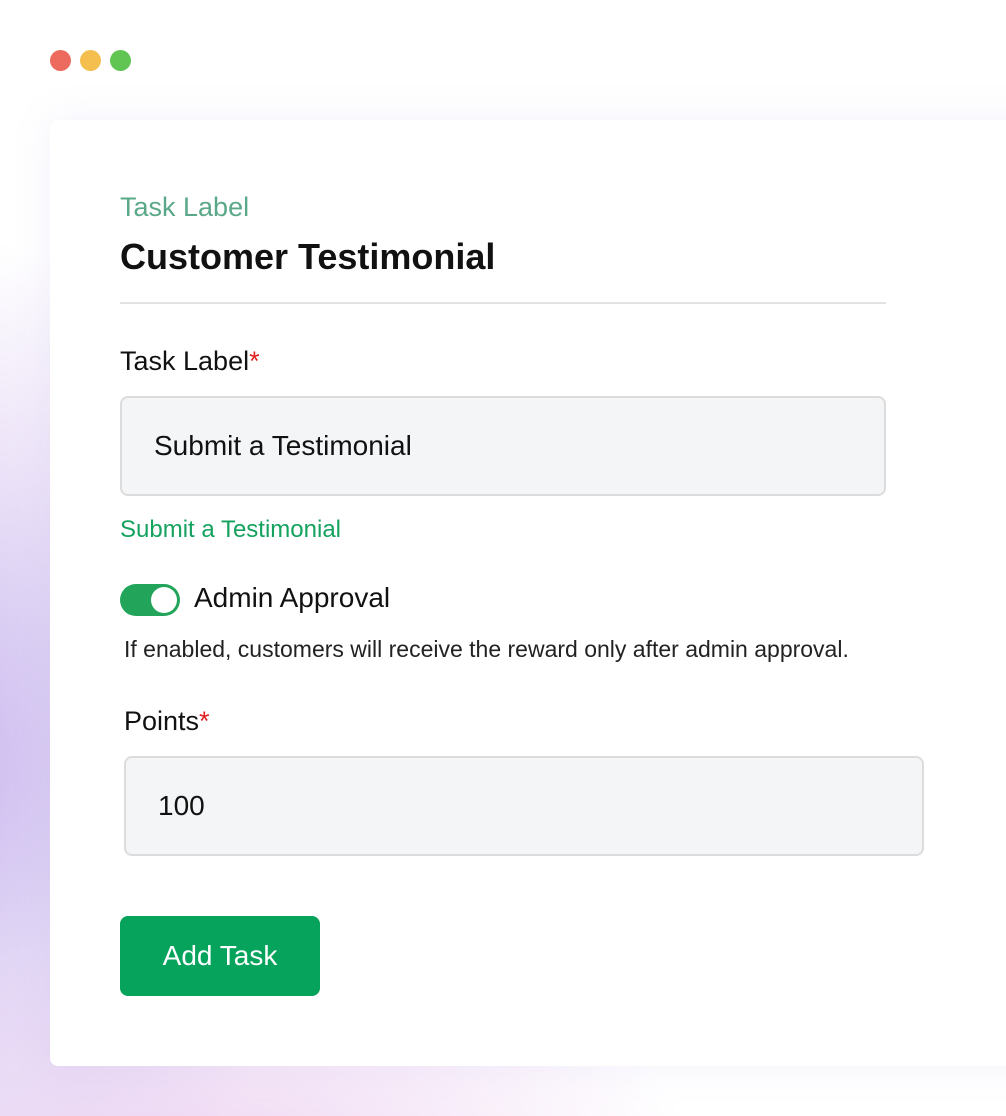  I want to click on task-label-field-label: Task Label*, so click(190, 361).